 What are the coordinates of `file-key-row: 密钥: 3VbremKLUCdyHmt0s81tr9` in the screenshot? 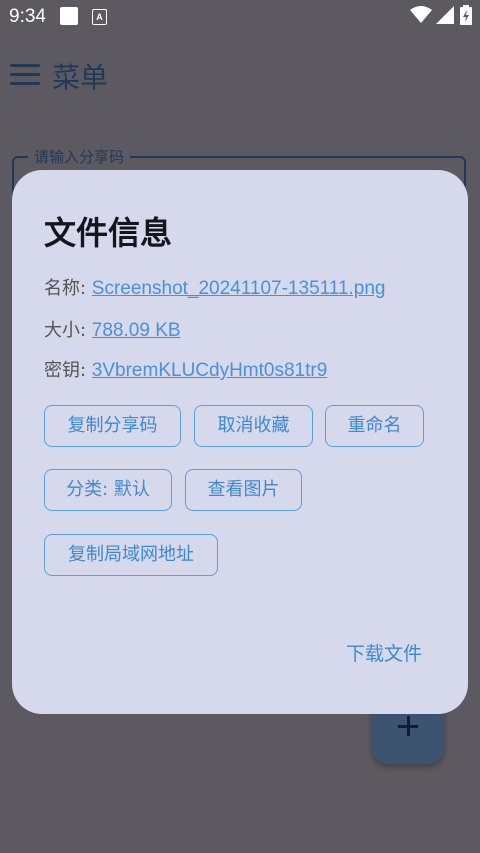 It's located at (185, 369).